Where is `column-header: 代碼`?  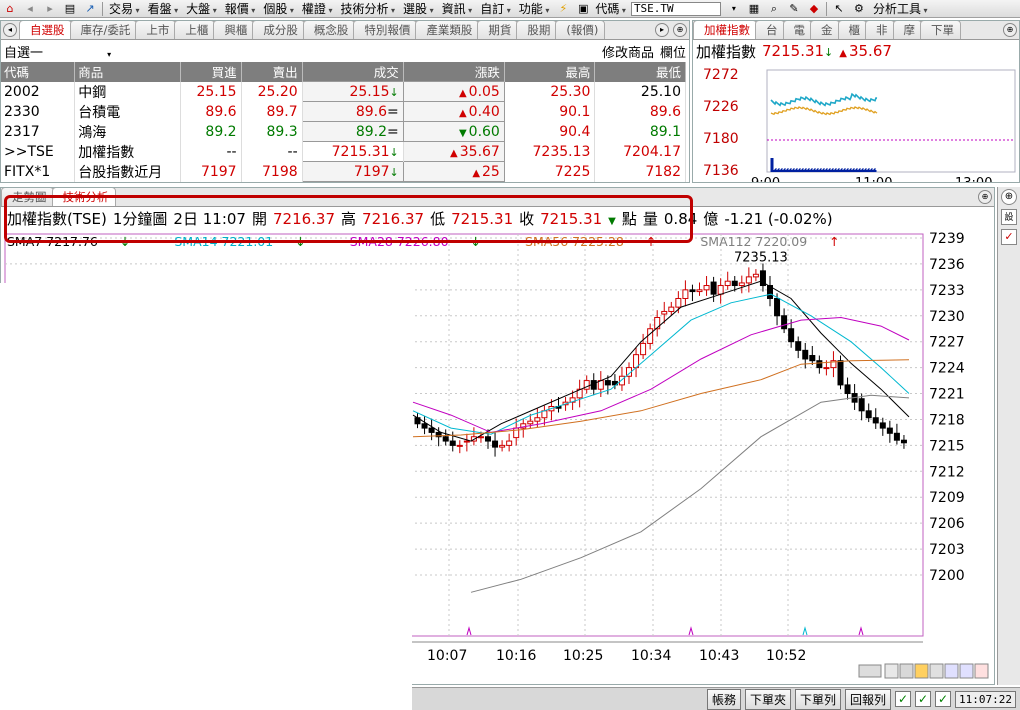 column-header: 代碼 is located at coordinates (38, 72).